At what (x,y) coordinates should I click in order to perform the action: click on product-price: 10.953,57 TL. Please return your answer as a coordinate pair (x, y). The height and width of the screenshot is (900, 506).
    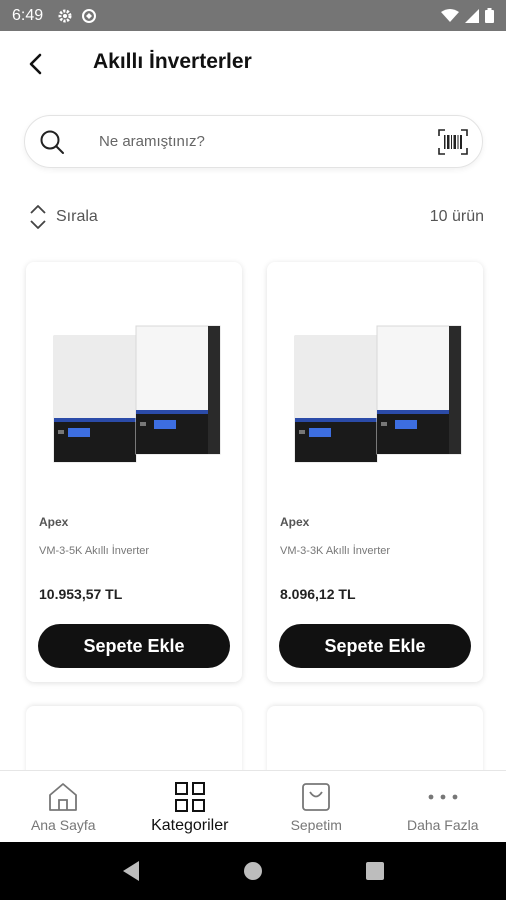
    Looking at the image, I should click on (81, 594).